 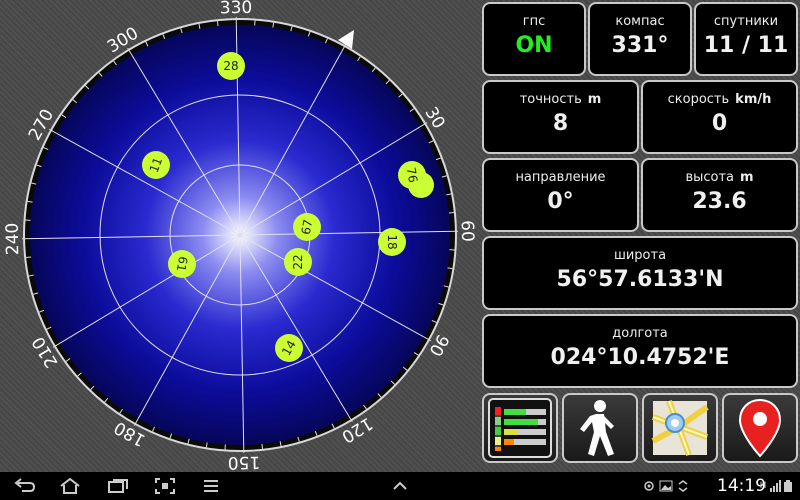 I want to click on longitude-value: 024°10.4752'E, so click(x=640, y=357).